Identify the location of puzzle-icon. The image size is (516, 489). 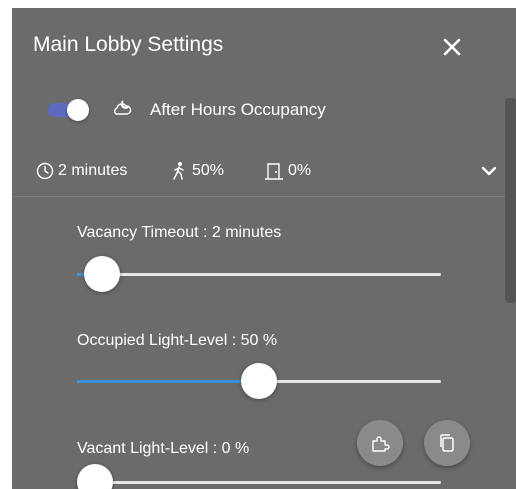
(381, 444).